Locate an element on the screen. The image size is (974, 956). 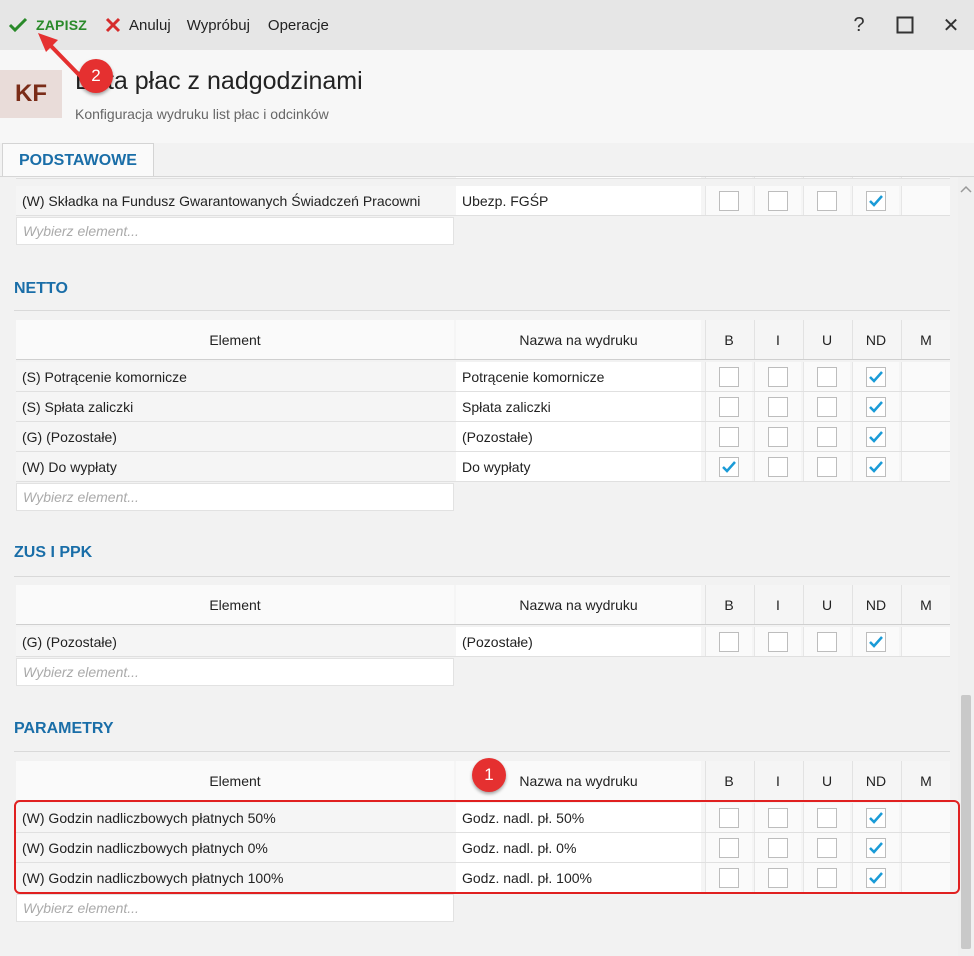
chevron-up-icon is located at coordinates (966, 189).